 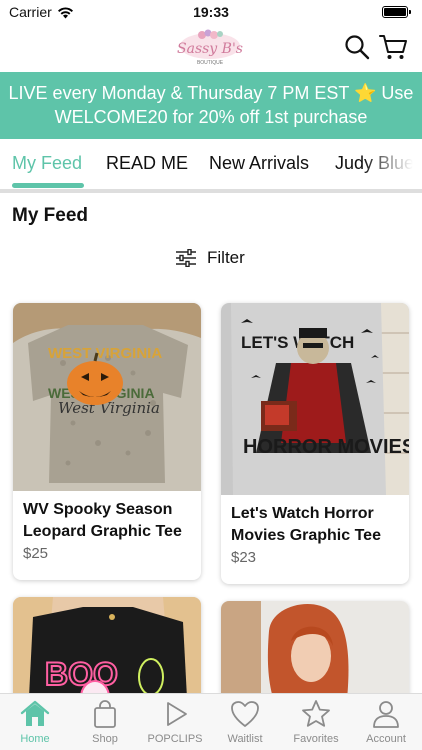 What do you see at coordinates (259, 163) in the screenshot?
I see `tab-new-arrivals: New Arrivals` at bounding box center [259, 163].